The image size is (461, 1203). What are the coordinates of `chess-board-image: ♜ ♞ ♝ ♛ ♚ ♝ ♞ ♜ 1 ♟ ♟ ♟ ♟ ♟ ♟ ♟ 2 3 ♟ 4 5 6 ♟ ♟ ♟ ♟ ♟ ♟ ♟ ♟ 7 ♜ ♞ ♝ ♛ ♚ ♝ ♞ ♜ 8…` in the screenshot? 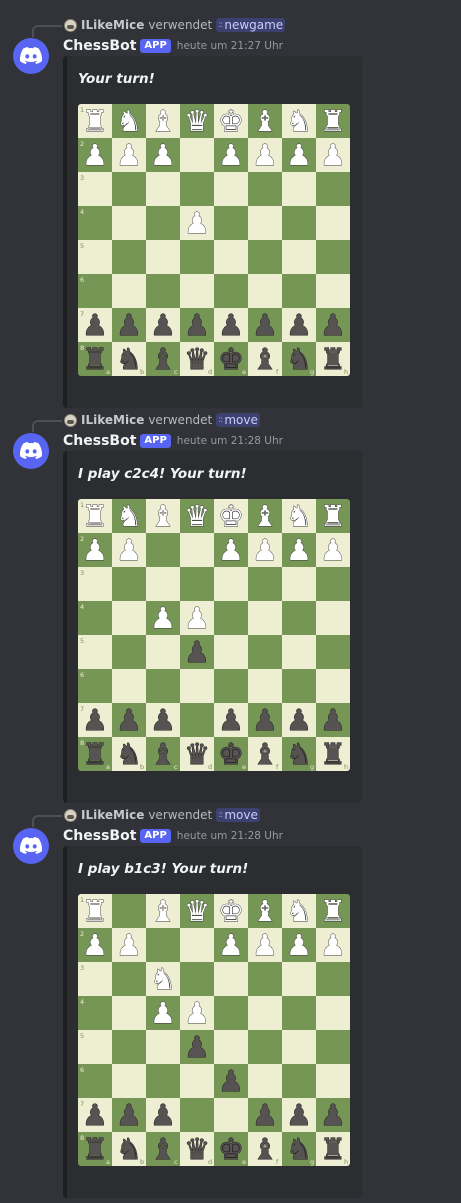 It's located at (214, 240).